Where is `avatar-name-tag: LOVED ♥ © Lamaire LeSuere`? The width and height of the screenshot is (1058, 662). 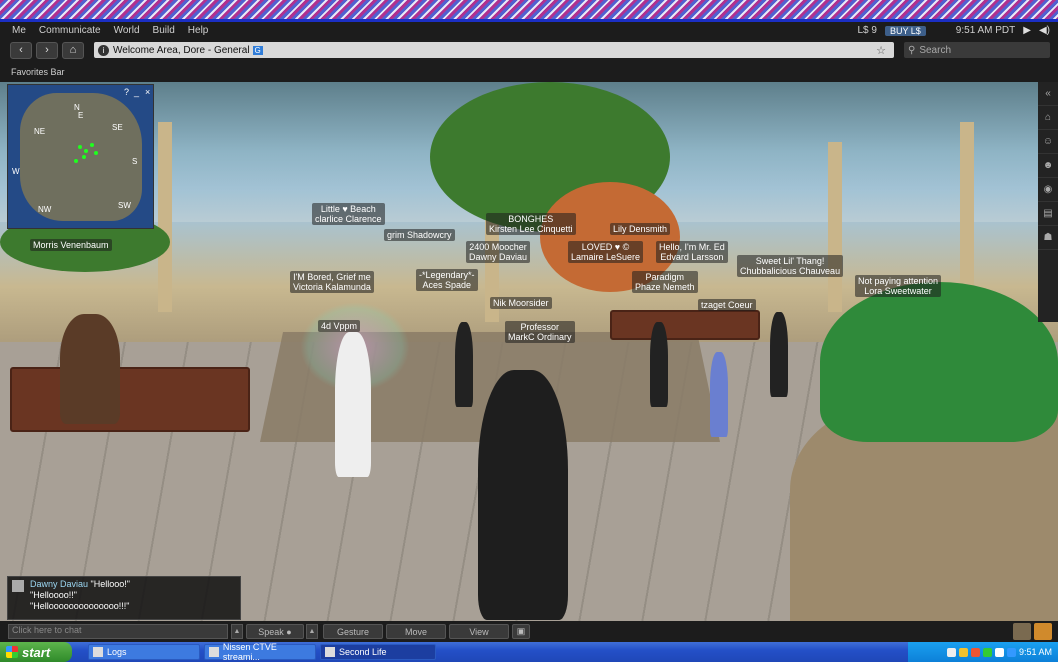
avatar-name-tag: LOVED ♥ © Lamaire LeSuere is located at coordinates (606, 252).